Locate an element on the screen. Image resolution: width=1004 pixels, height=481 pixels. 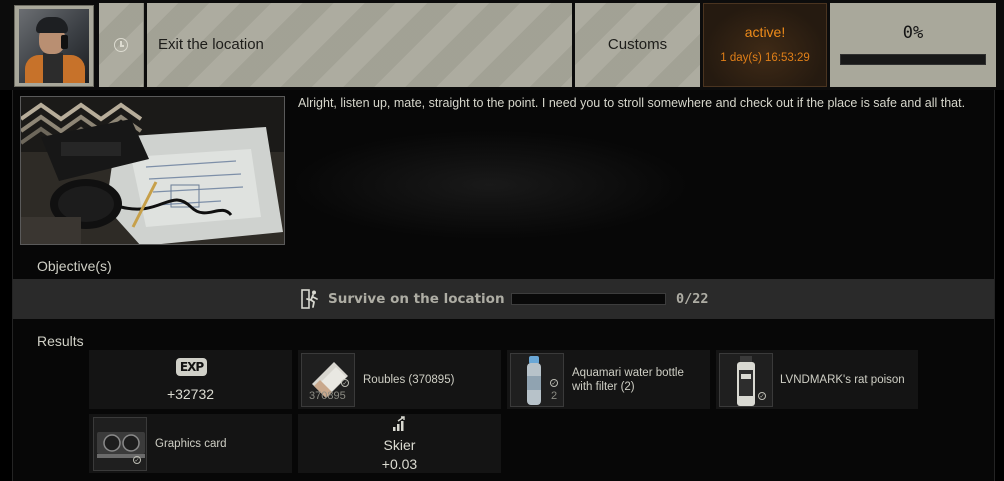
reward-item-count: 370895 is located at coordinates (327, 396).